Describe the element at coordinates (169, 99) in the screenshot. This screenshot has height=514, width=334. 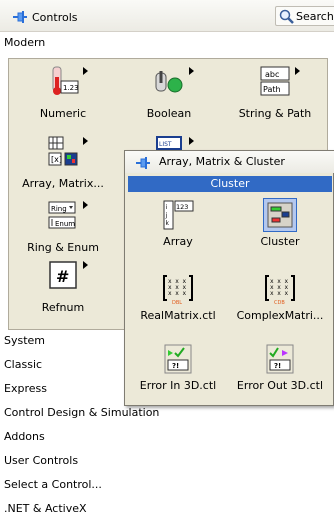
I see `palette-tile-boolean: Boolean` at that location.